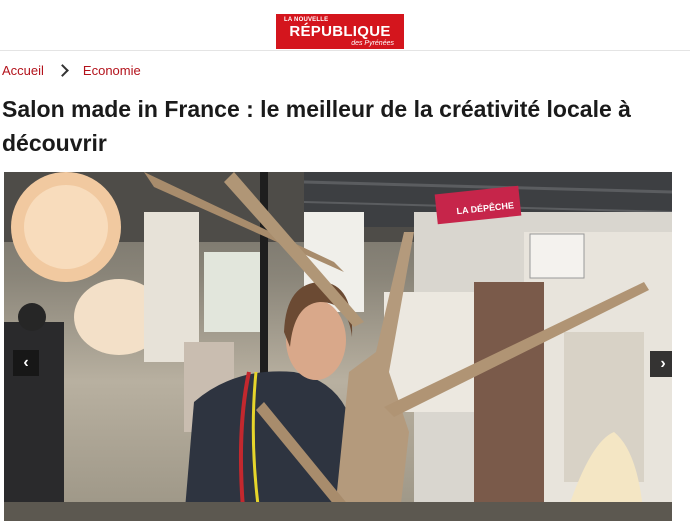 The height and width of the screenshot is (521, 690). I want to click on site-header: LA NOUVELLE RÉPUBLIQUE des Pyrénées, so click(345, 25).